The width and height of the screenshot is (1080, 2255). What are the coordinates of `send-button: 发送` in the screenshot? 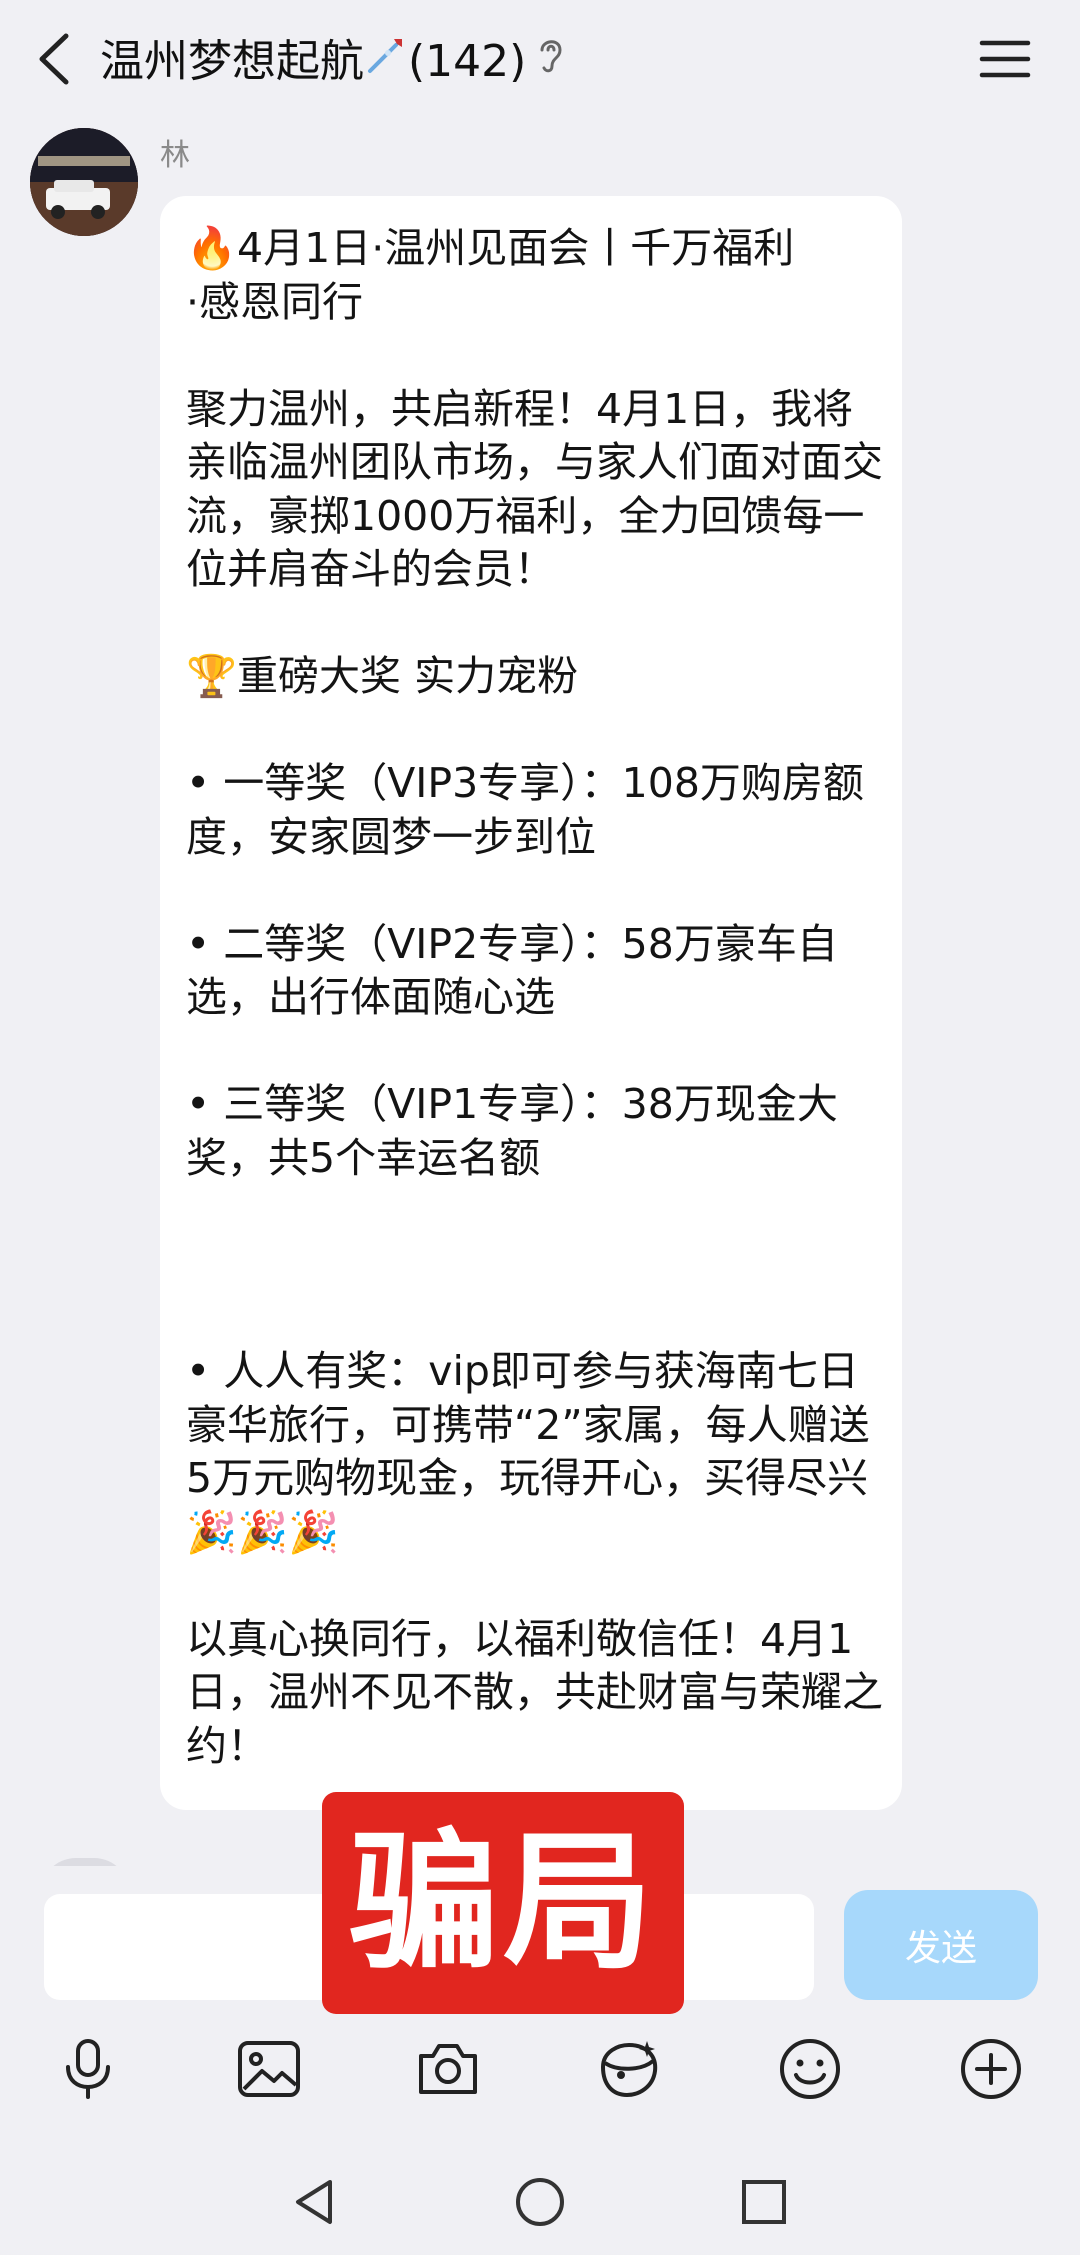 It's located at (941, 1945).